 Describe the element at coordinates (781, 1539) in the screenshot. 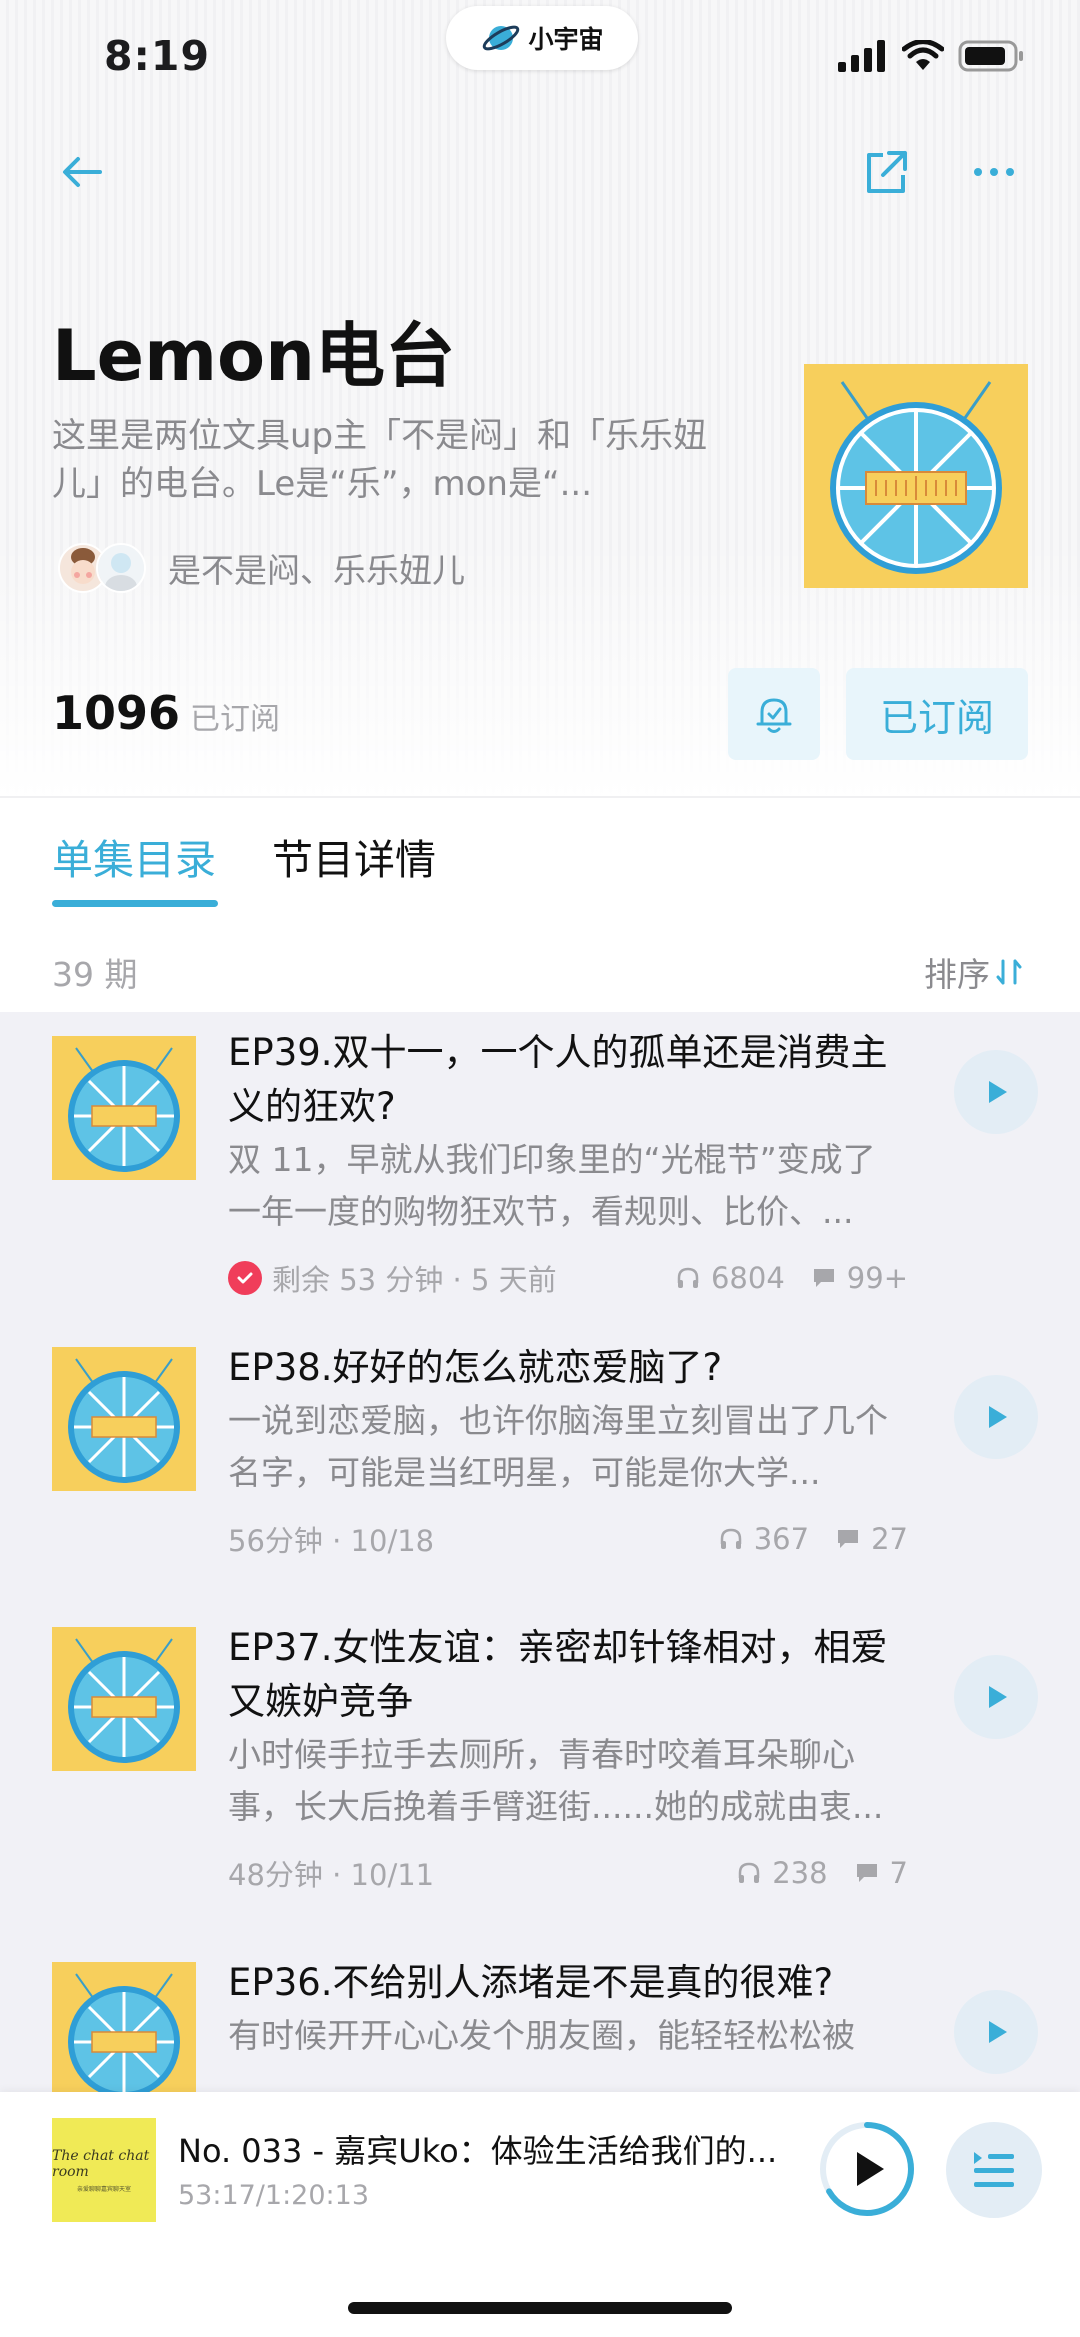

I see `play-count: 367` at that location.